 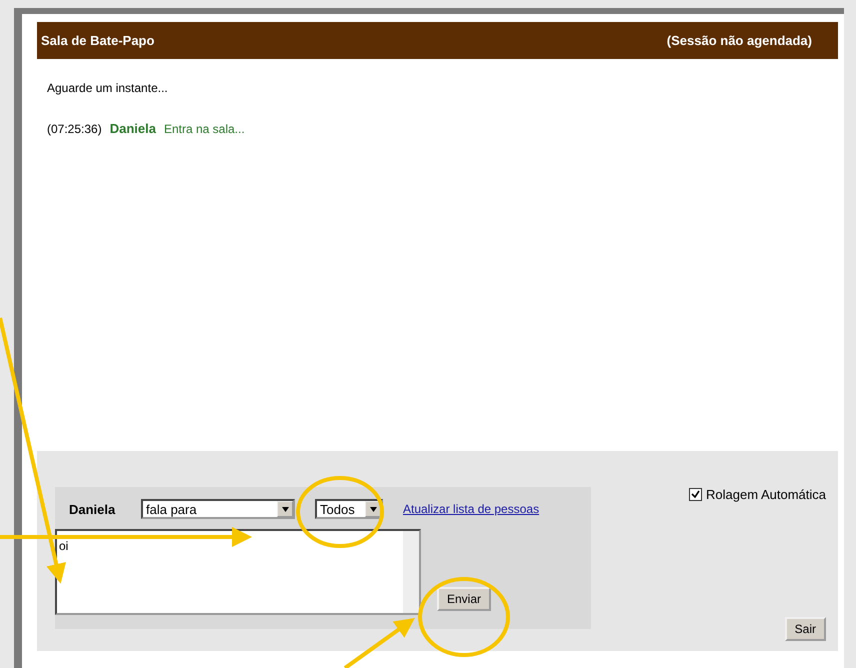 I want to click on recipient-dropdown: Todos, so click(x=349, y=509).